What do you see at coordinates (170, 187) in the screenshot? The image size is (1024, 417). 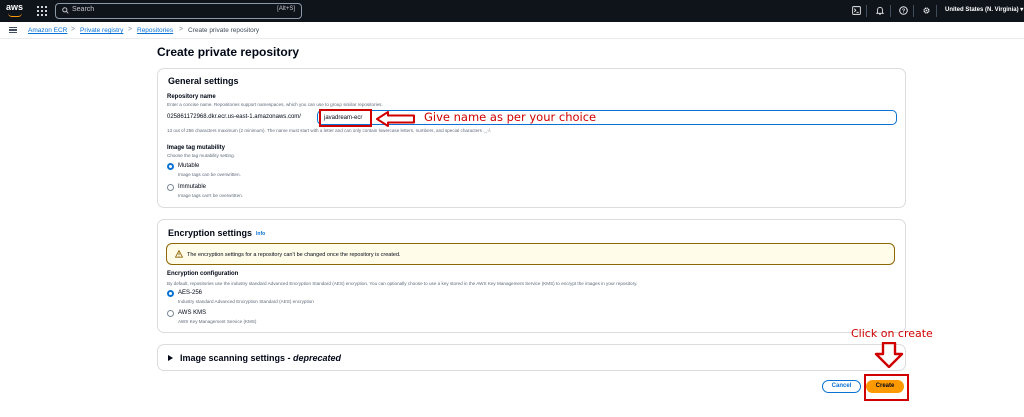 I see `immutable-radio` at bounding box center [170, 187].